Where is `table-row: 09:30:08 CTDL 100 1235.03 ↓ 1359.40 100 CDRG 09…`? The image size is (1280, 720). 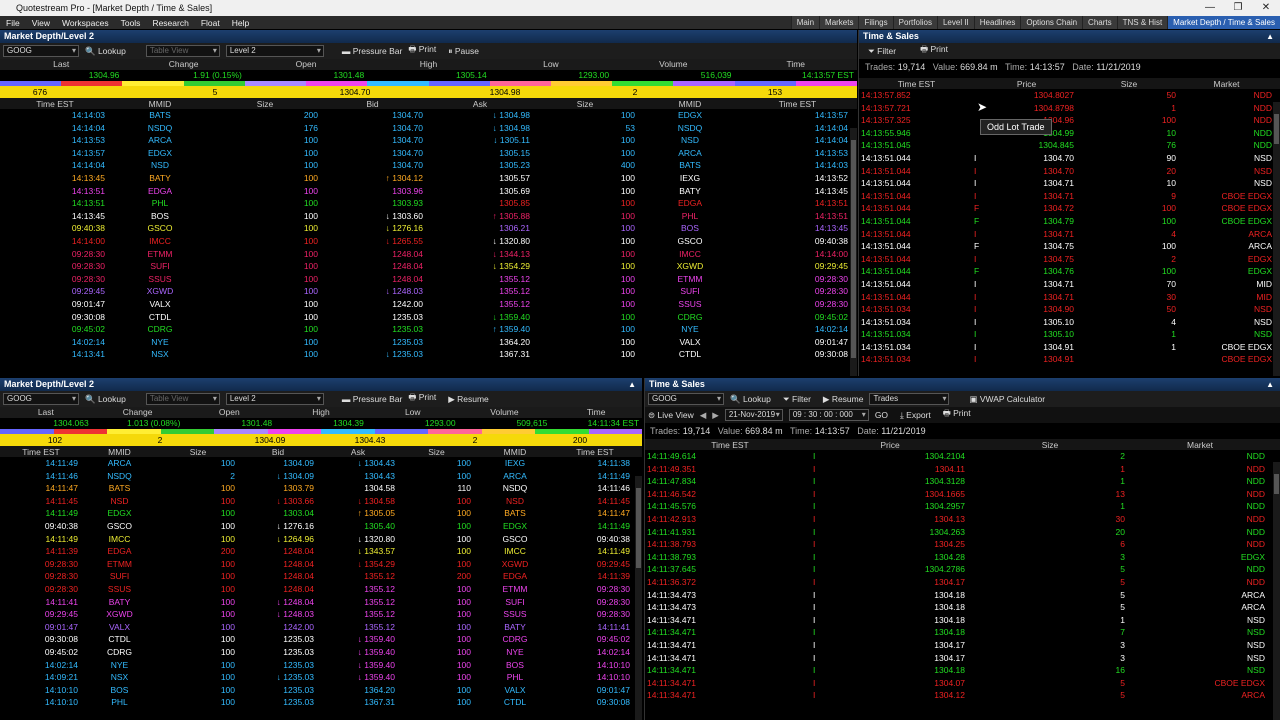
table-row: 09:30:08 CTDL 100 1235.03 ↓ 1359.40 100 CDRG 09… is located at coordinates (321, 639).